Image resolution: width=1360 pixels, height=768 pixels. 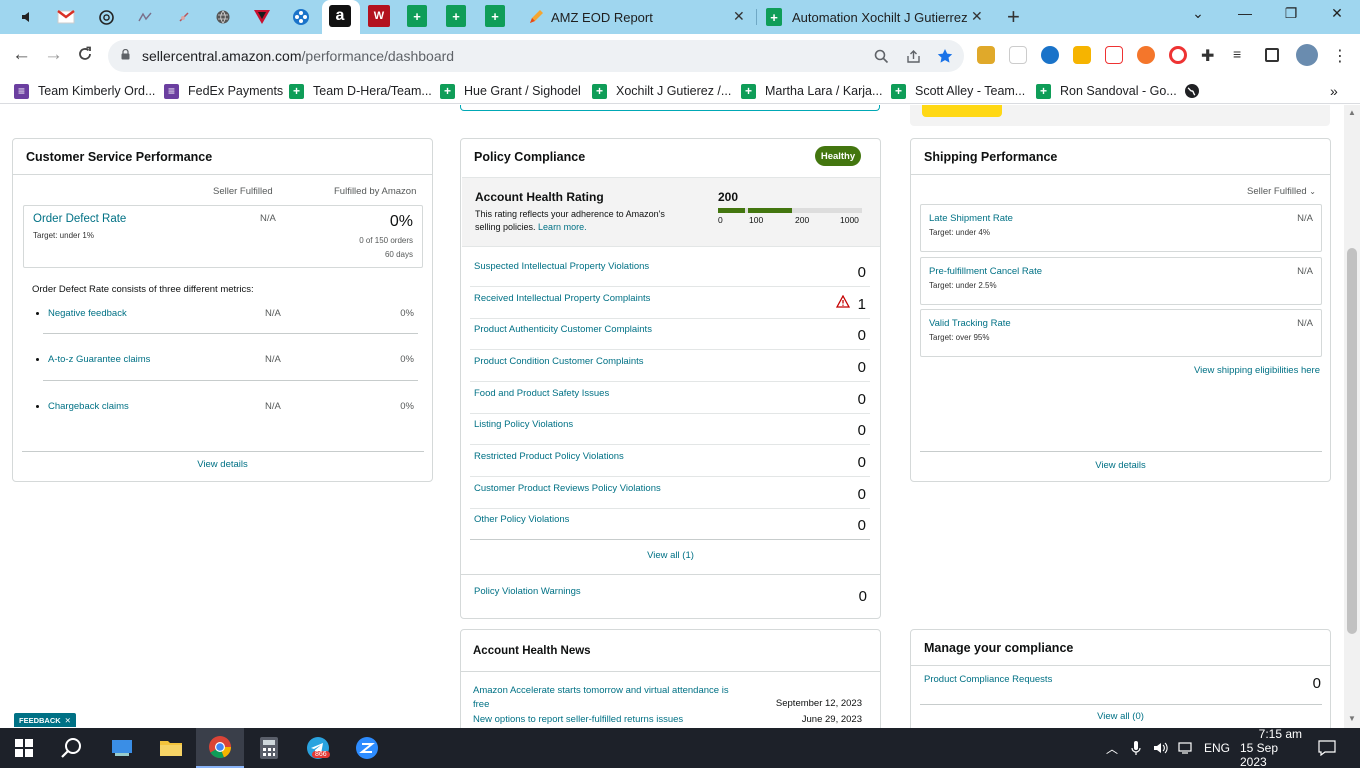 What do you see at coordinates (559, 361) in the screenshot?
I see `policy-row-label: Product Condition Customer Complaints` at bounding box center [559, 361].